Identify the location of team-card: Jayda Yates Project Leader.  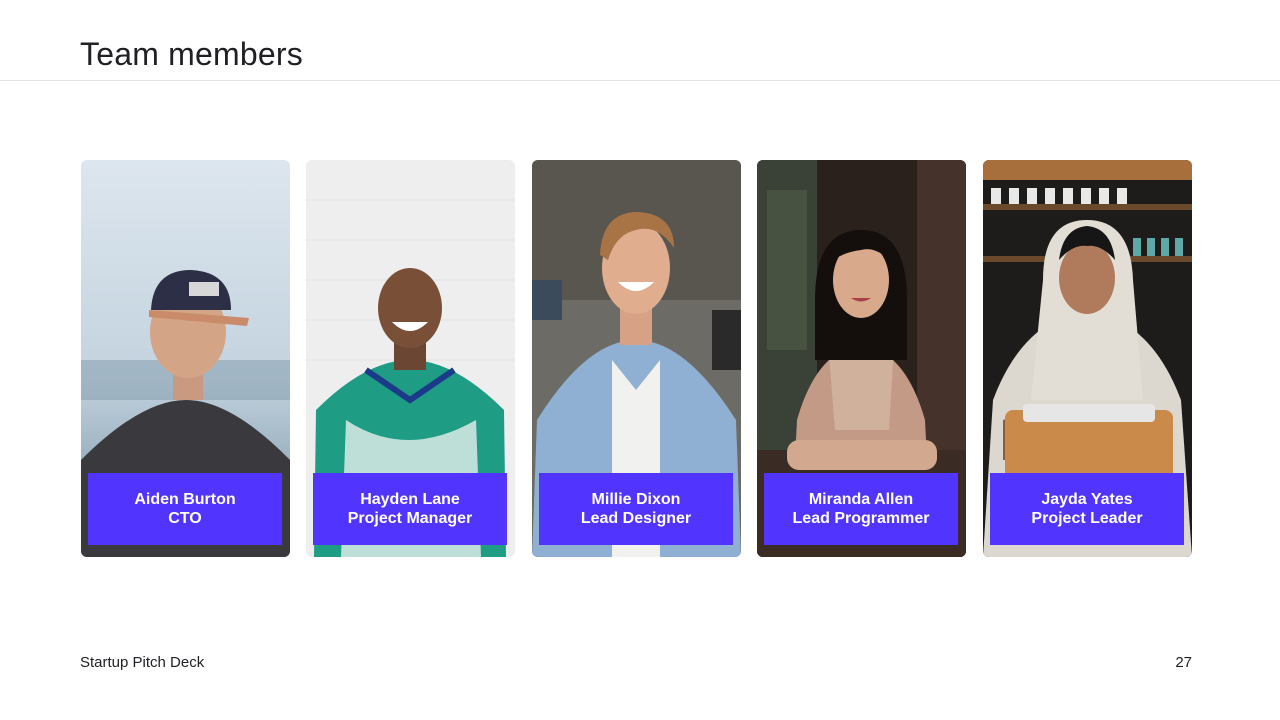
(1087, 358).